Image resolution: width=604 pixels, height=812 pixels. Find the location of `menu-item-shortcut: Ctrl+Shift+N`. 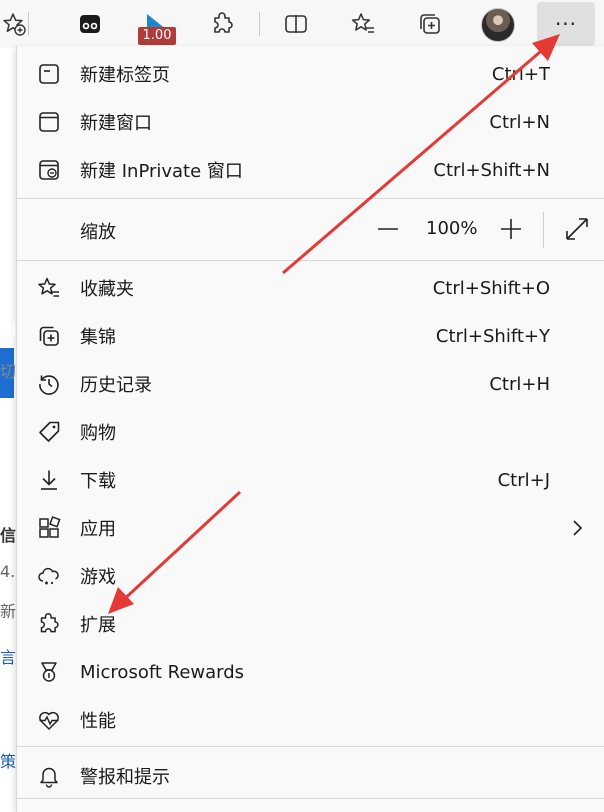

menu-item-shortcut: Ctrl+Shift+N is located at coordinates (491, 170).